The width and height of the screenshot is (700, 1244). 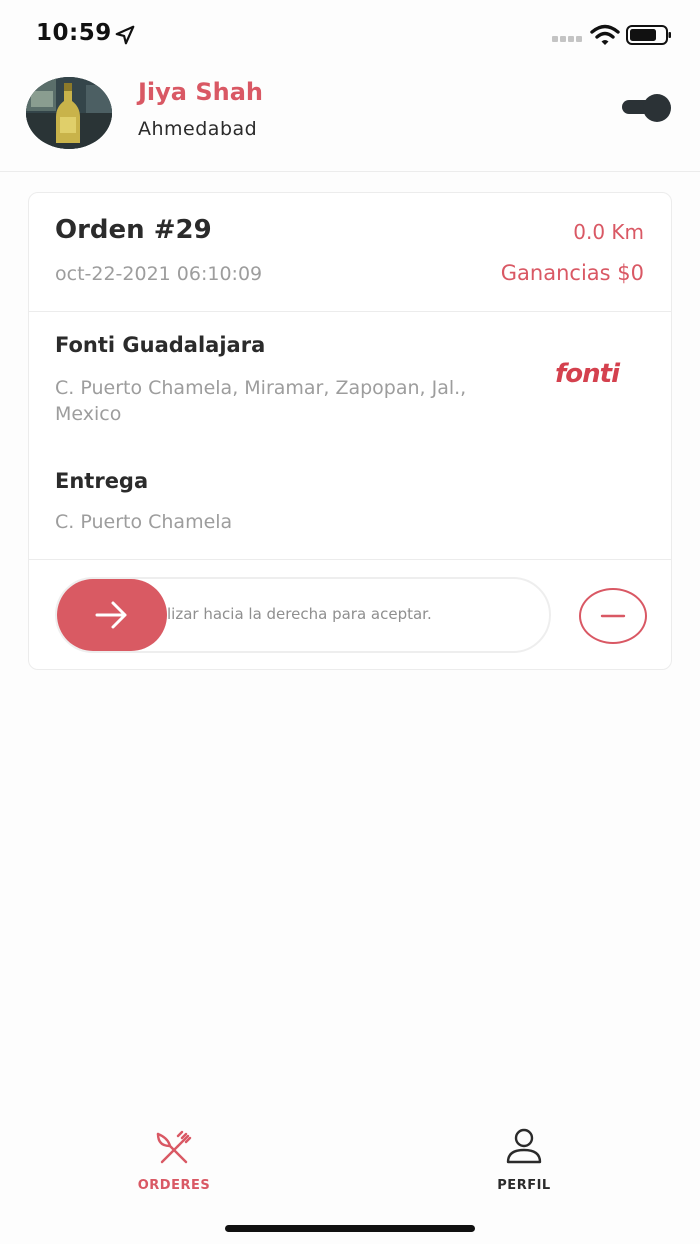 I want to click on user-icon, so click(x=524, y=1146).